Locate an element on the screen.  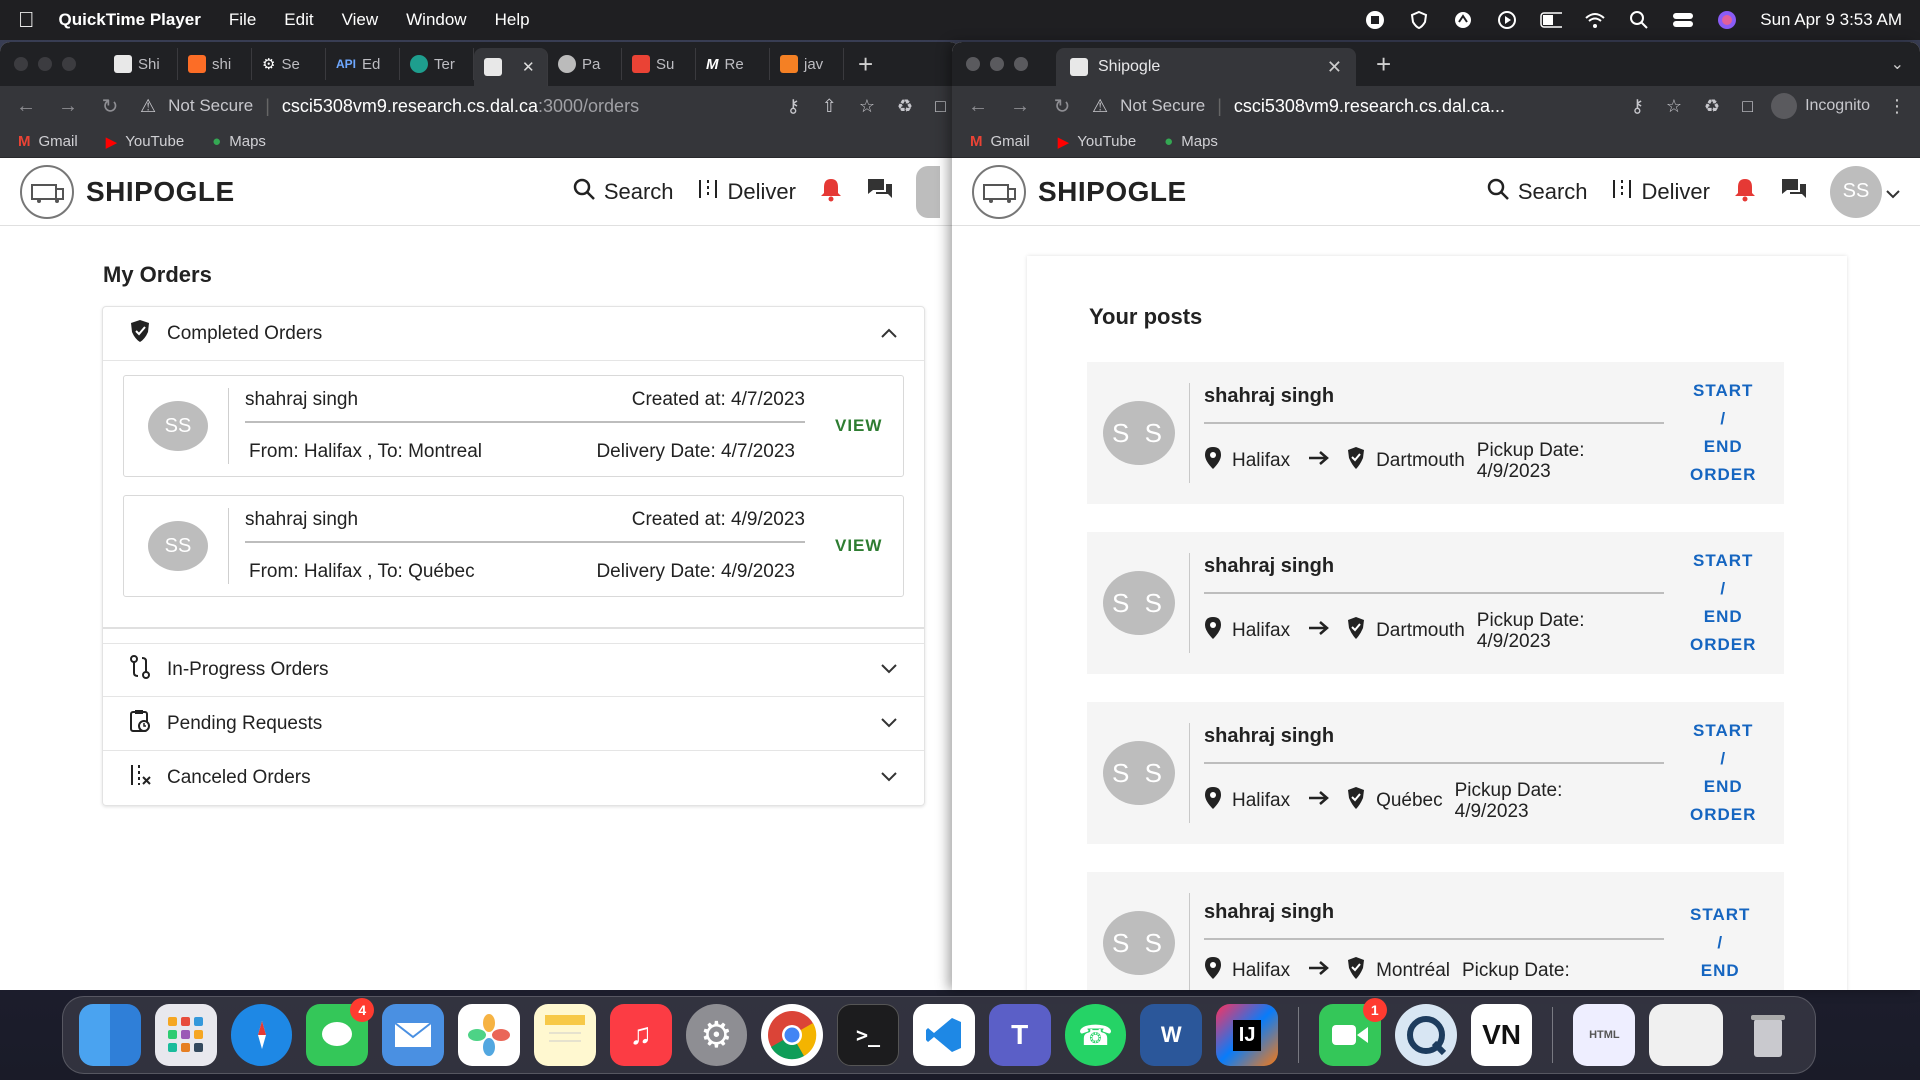
html-file-icon: HTML is located at coordinates (1604, 1035).